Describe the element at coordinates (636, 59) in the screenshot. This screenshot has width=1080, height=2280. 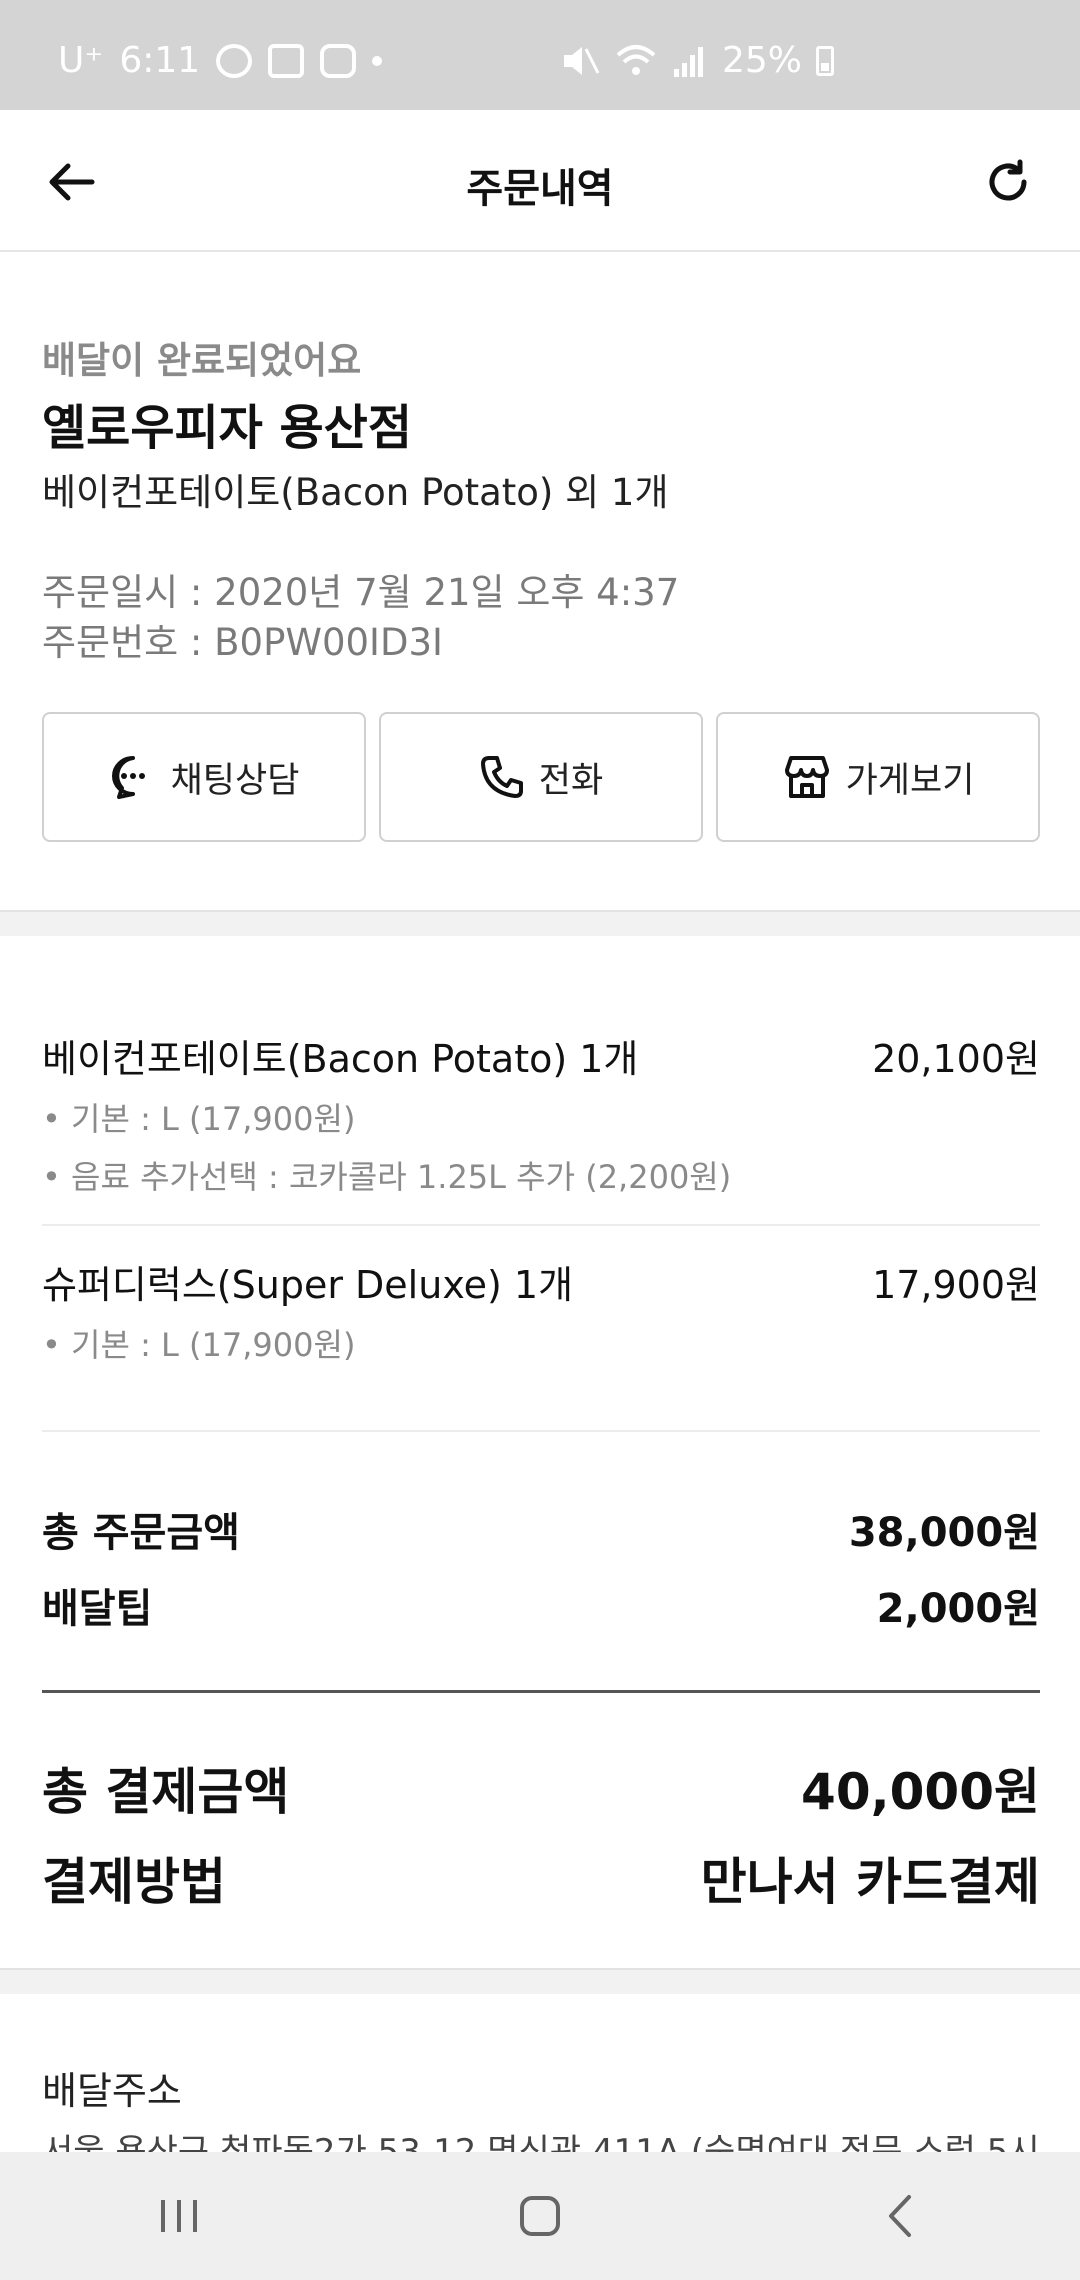
I see `wifi-icon` at that location.